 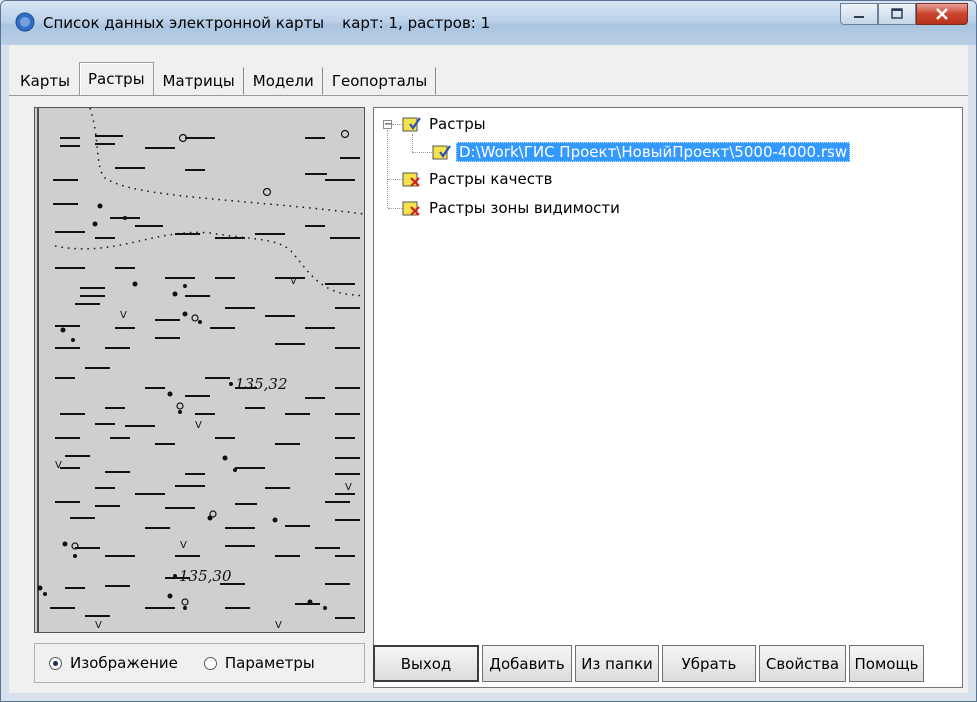 I want to click on tree-node-label: Растры качеств, so click(x=491, y=179).